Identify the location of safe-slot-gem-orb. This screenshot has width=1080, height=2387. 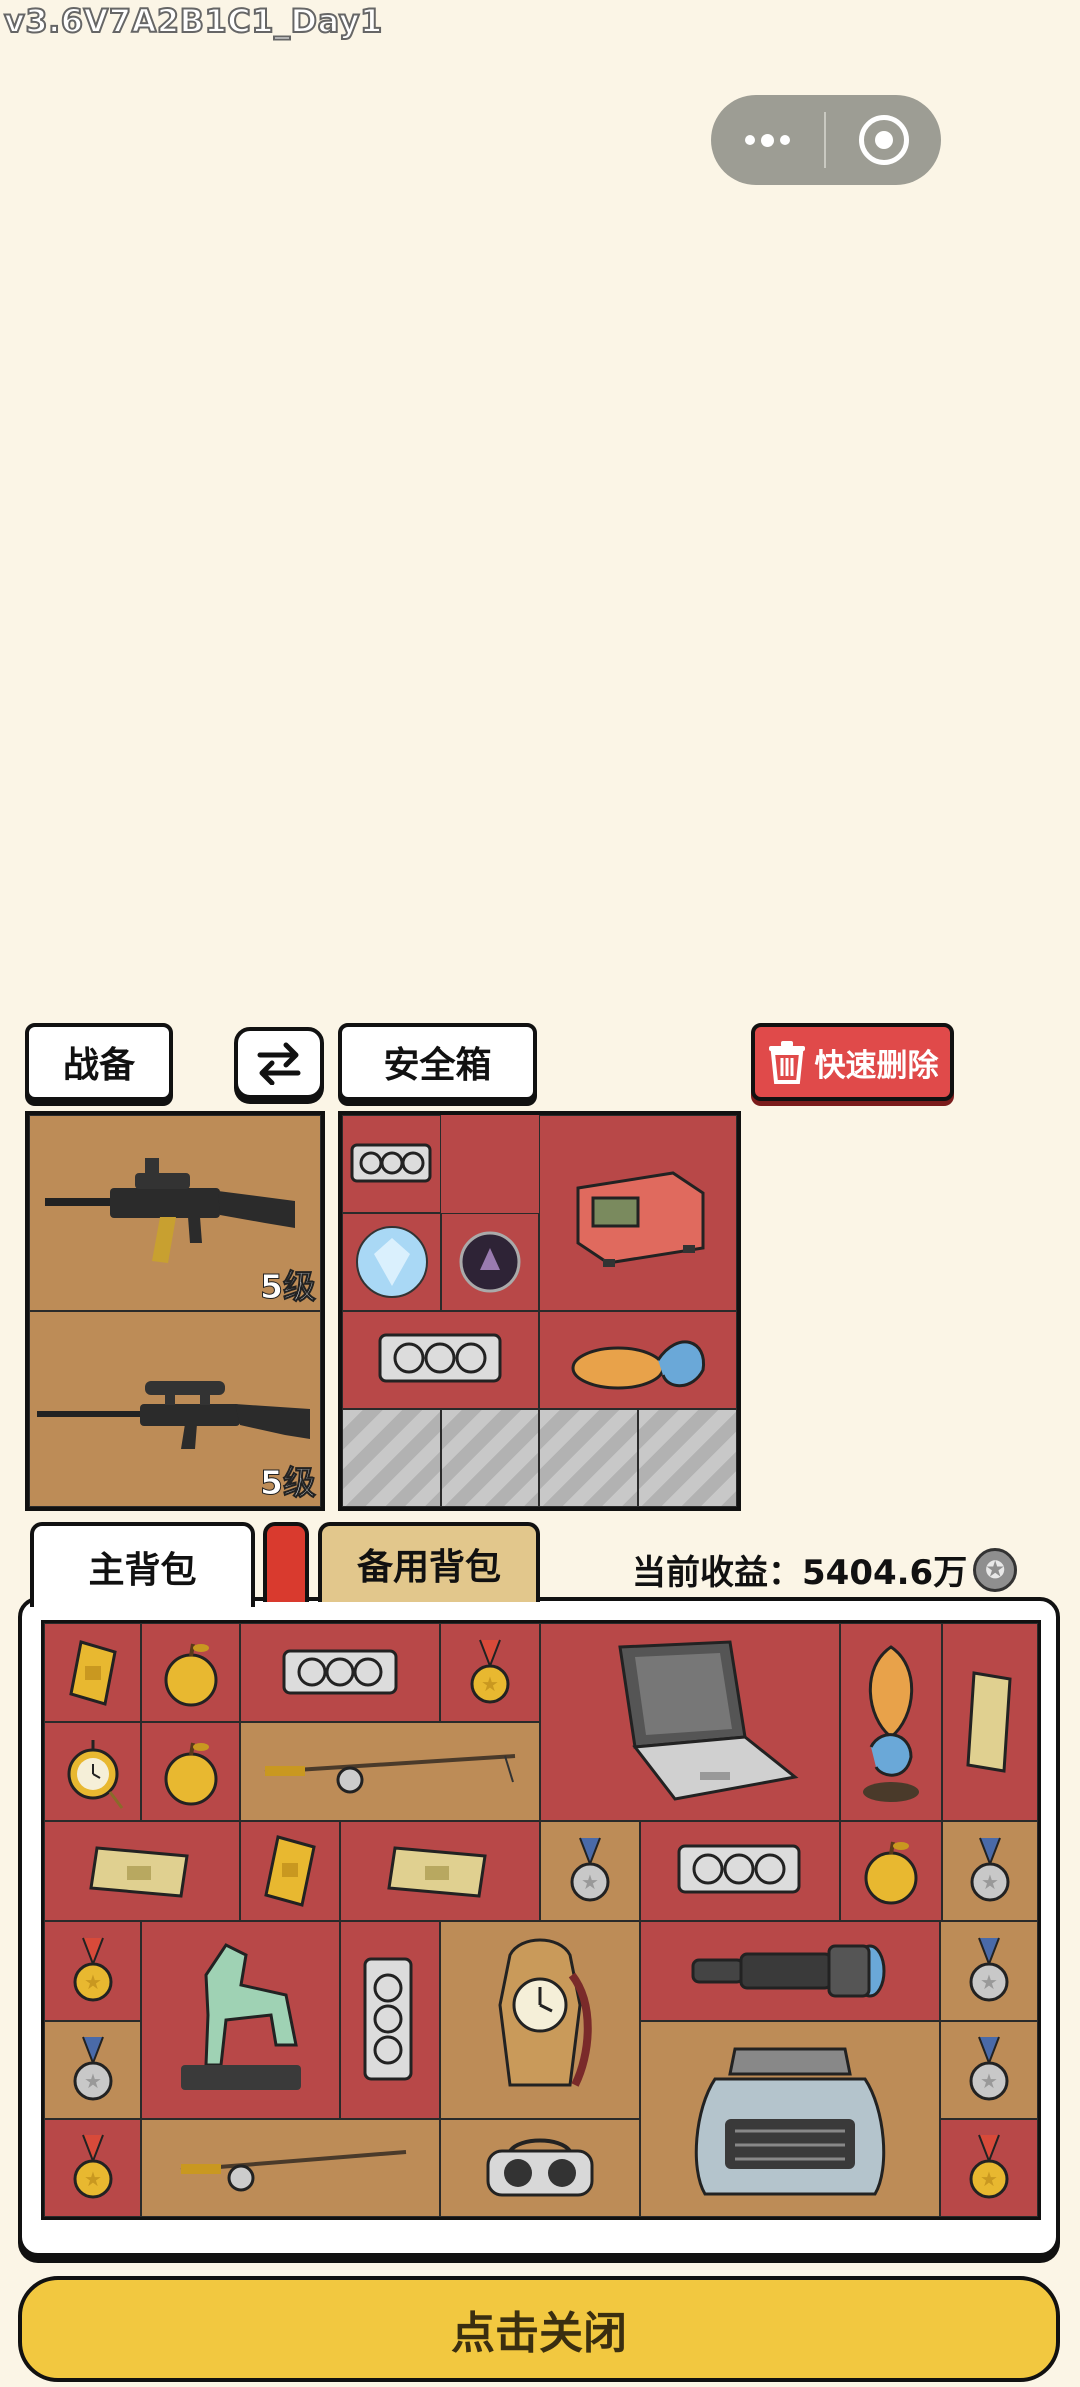
(490, 1262).